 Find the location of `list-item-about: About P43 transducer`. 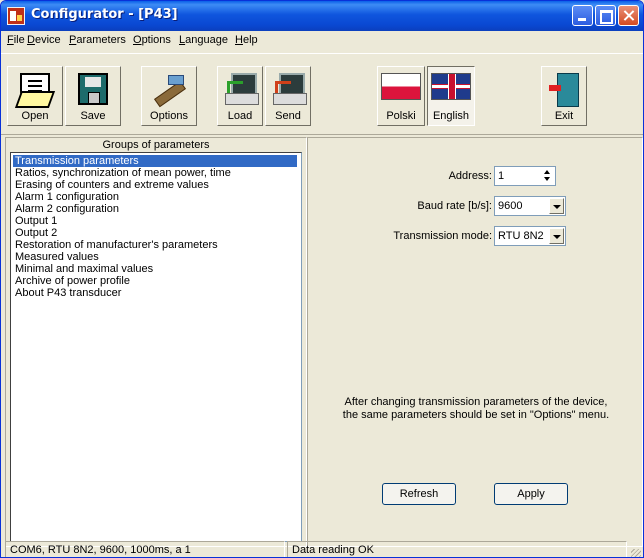

list-item-about: About P43 transducer is located at coordinates (68, 293).